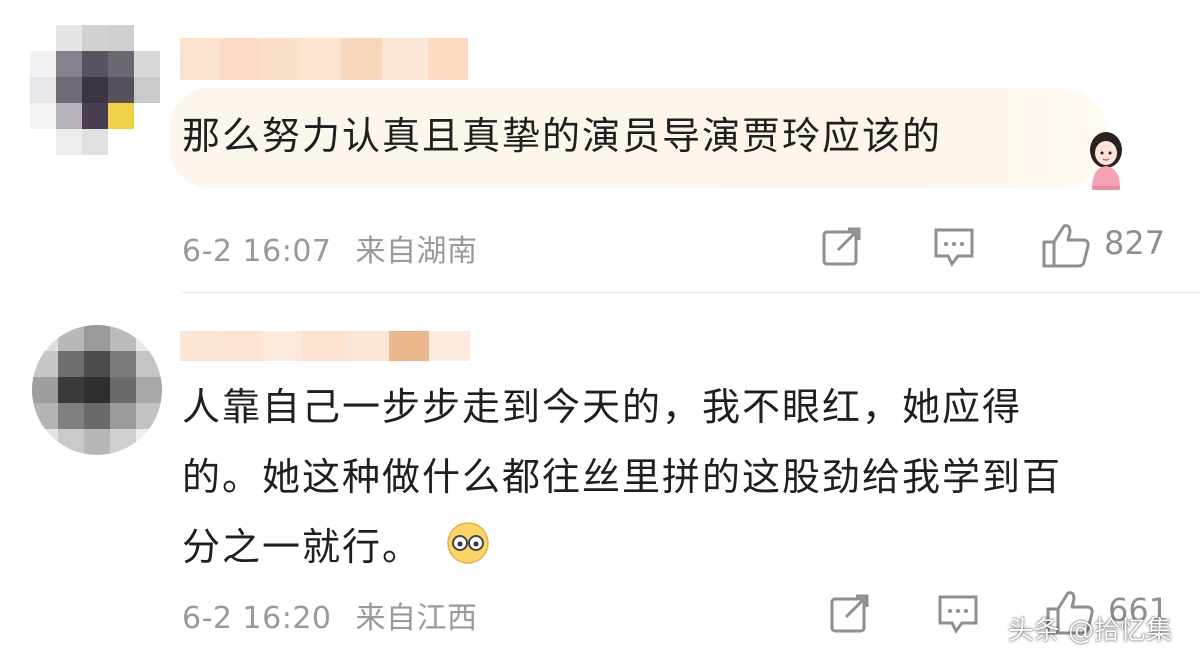 Image resolution: width=1200 pixels, height=665 pixels. I want to click on comment-time: 6-2 16:20 来自江西, so click(330, 615).